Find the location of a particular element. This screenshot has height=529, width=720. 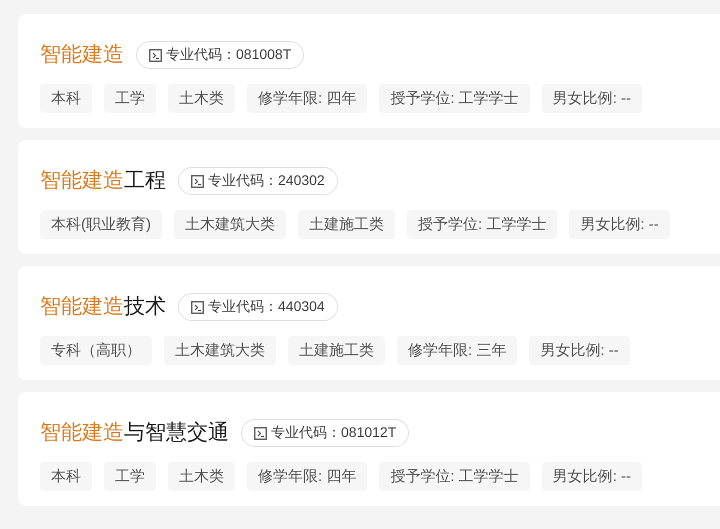

major-title: 智能建造与智慧交通 is located at coordinates (134, 433).